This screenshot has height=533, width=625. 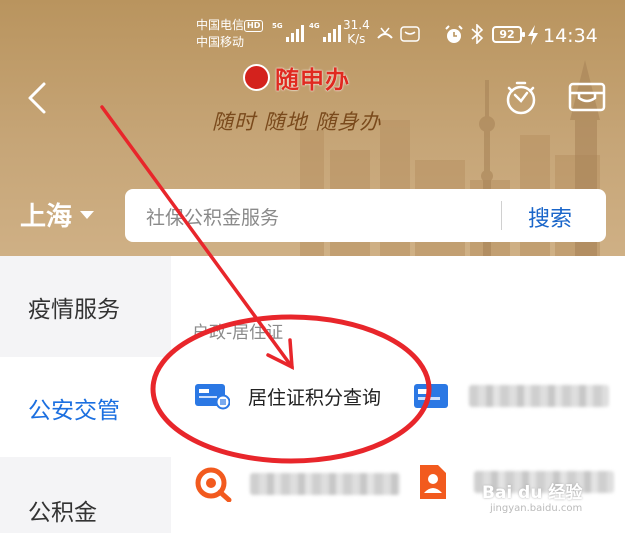 What do you see at coordinates (220, 42) in the screenshot?
I see `carrier-2: 中国移动` at bounding box center [220, 42].